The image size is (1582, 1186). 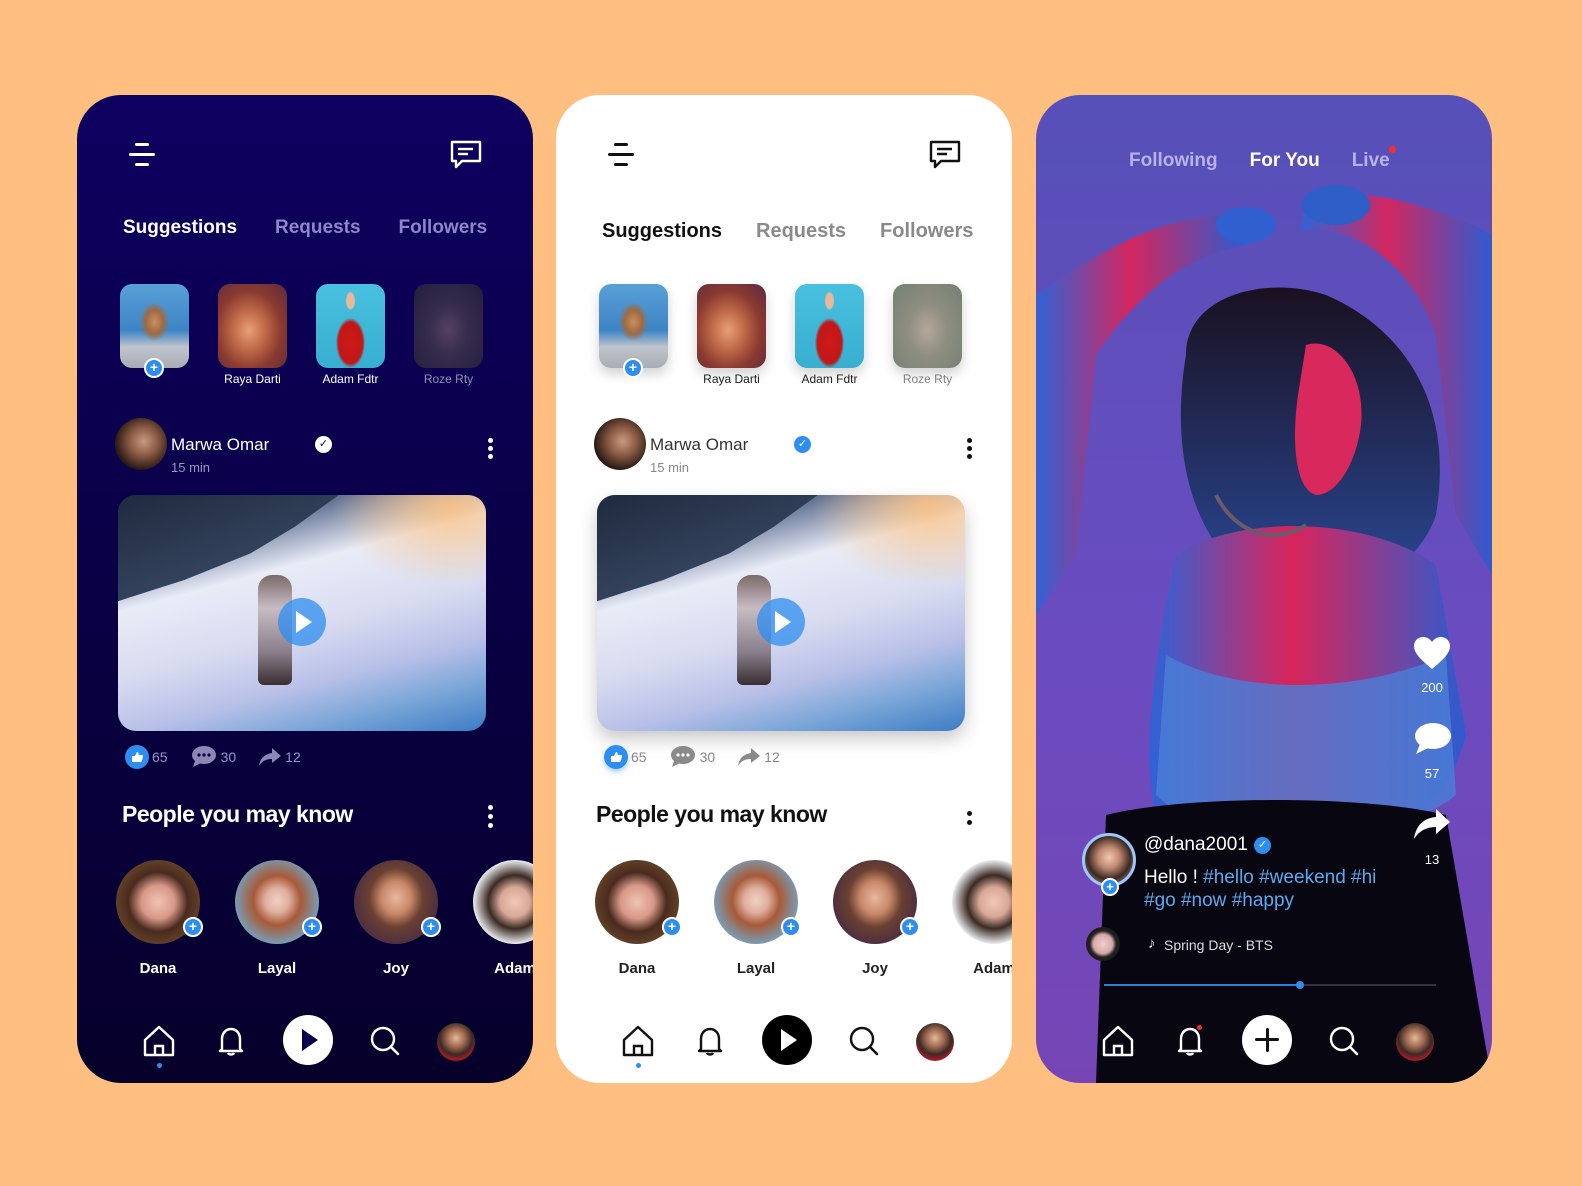 What do you see at coordinates (1363, 877) in the screenshot?
I see `hashtag: #hi` at bounding box center [1363, 877].